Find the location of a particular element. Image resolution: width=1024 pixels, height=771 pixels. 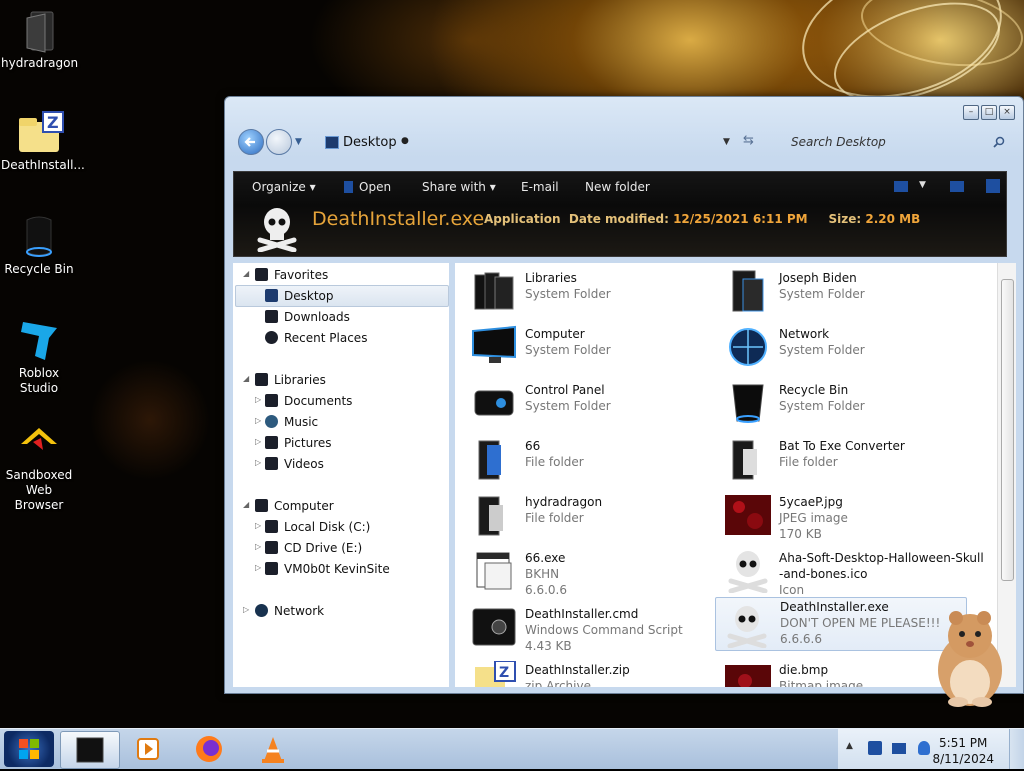

file-name: 5ycaeP.jpg is located at coordinates (811, 502).